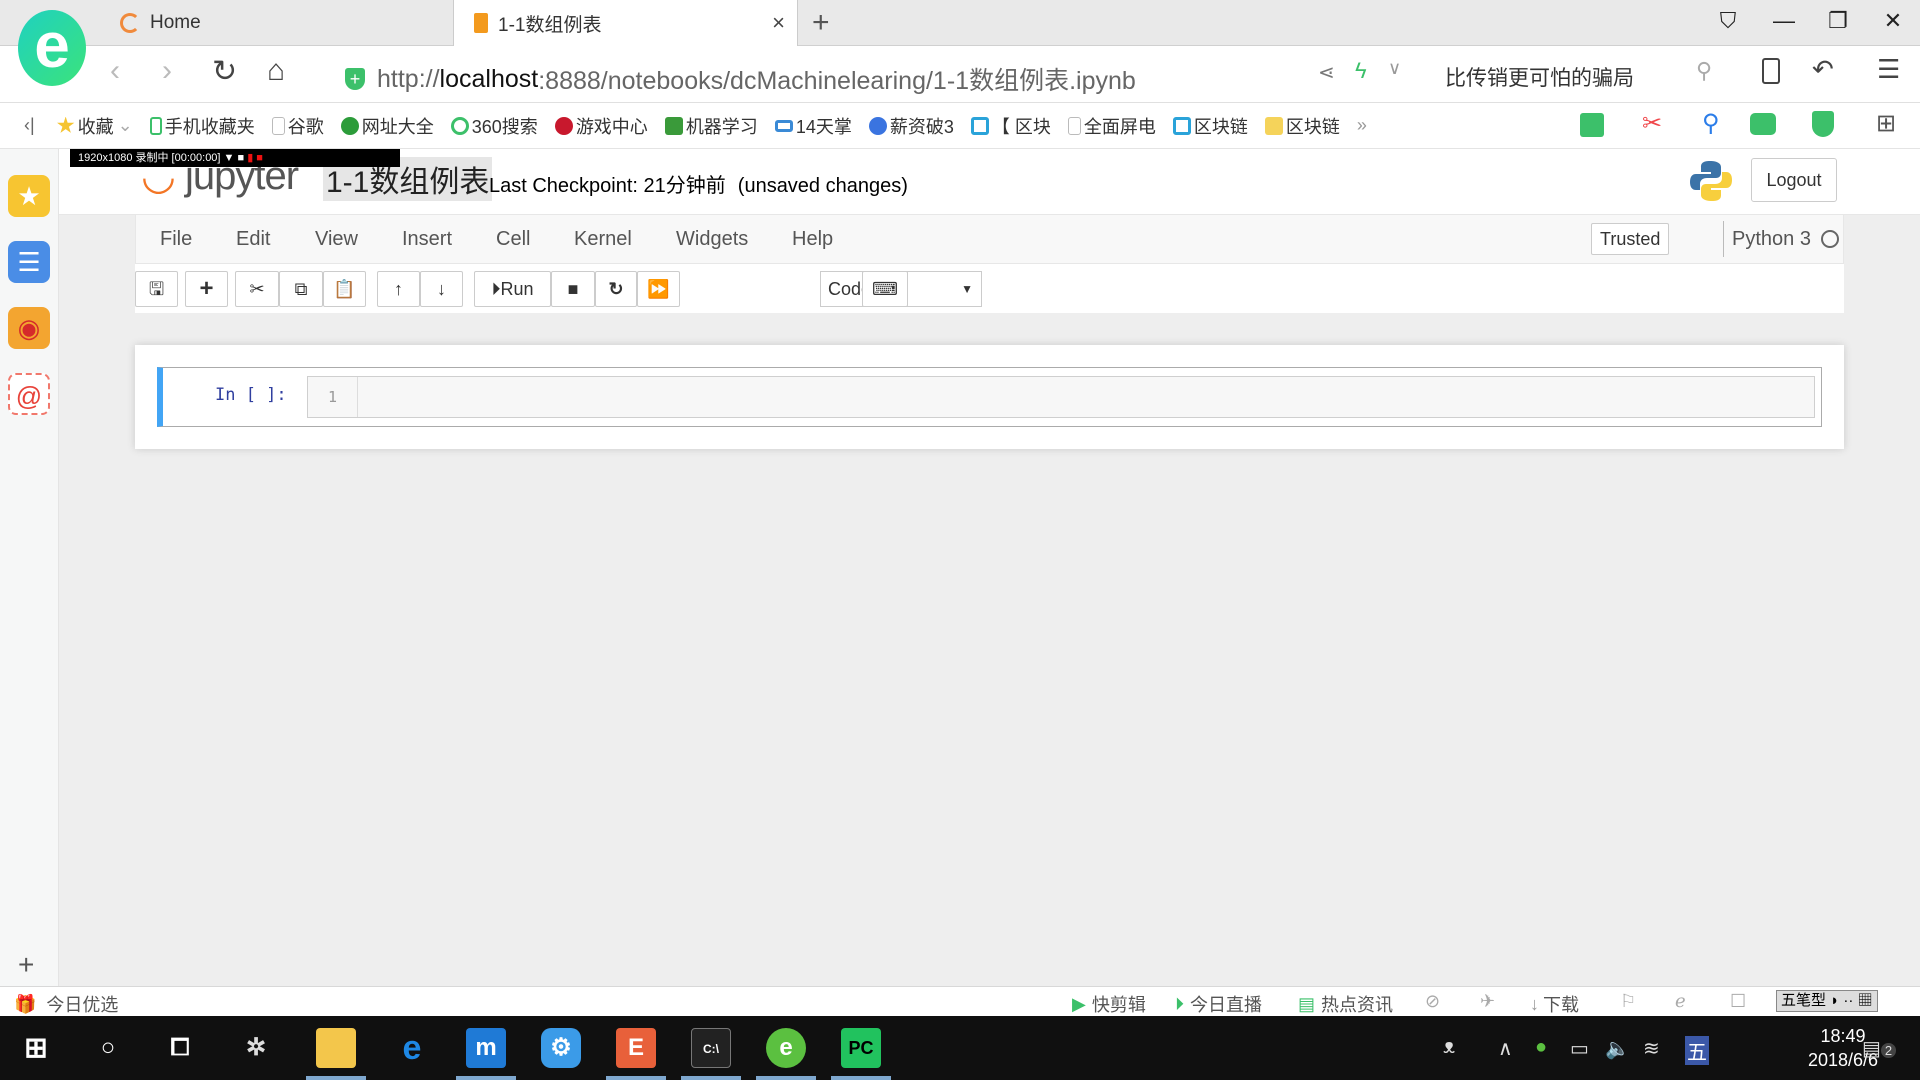  What do you see at coordinates (387, 126) in the screenshot?
I see `bookmark: 网址大全` at bounding box center [387, 126].